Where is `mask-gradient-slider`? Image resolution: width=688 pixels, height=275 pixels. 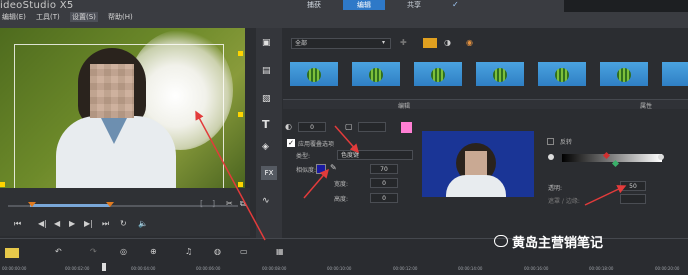
mask-gradient-slider is located at coordinates (612, 158).